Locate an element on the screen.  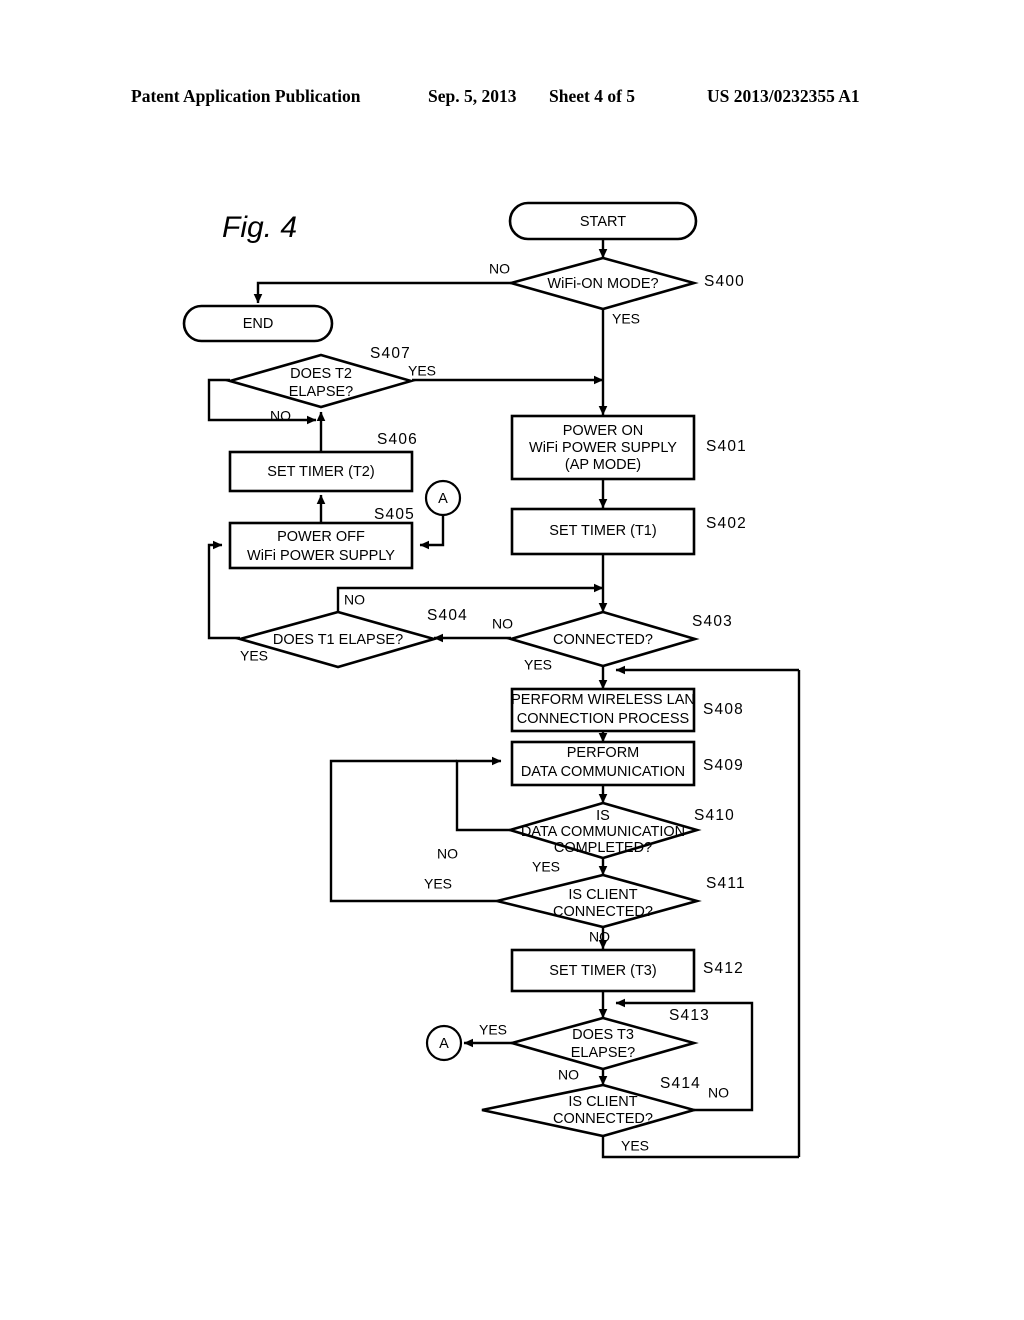
node-end: END is located at coordinates (258, 323).